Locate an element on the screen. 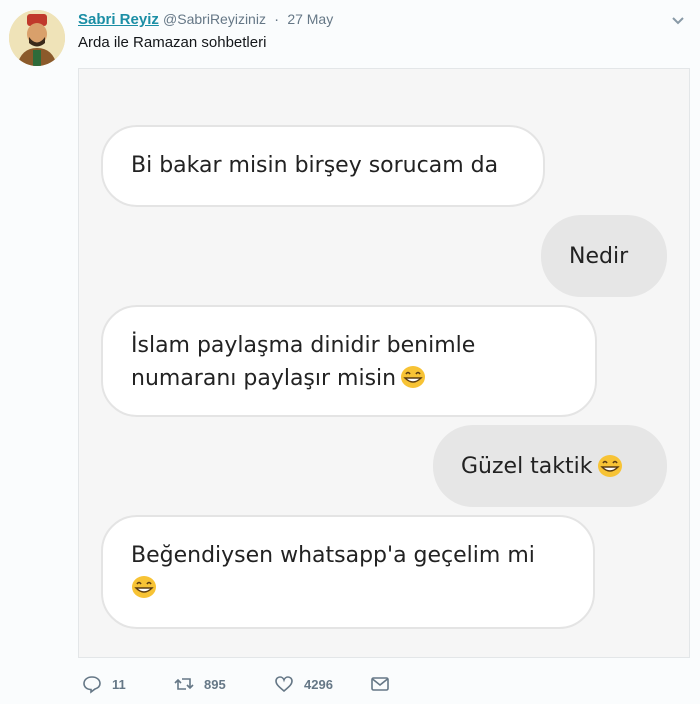 This screenshot has width=700, height=704. author-handle: @SabriReyiziniz is located at coordinates (214, 19).